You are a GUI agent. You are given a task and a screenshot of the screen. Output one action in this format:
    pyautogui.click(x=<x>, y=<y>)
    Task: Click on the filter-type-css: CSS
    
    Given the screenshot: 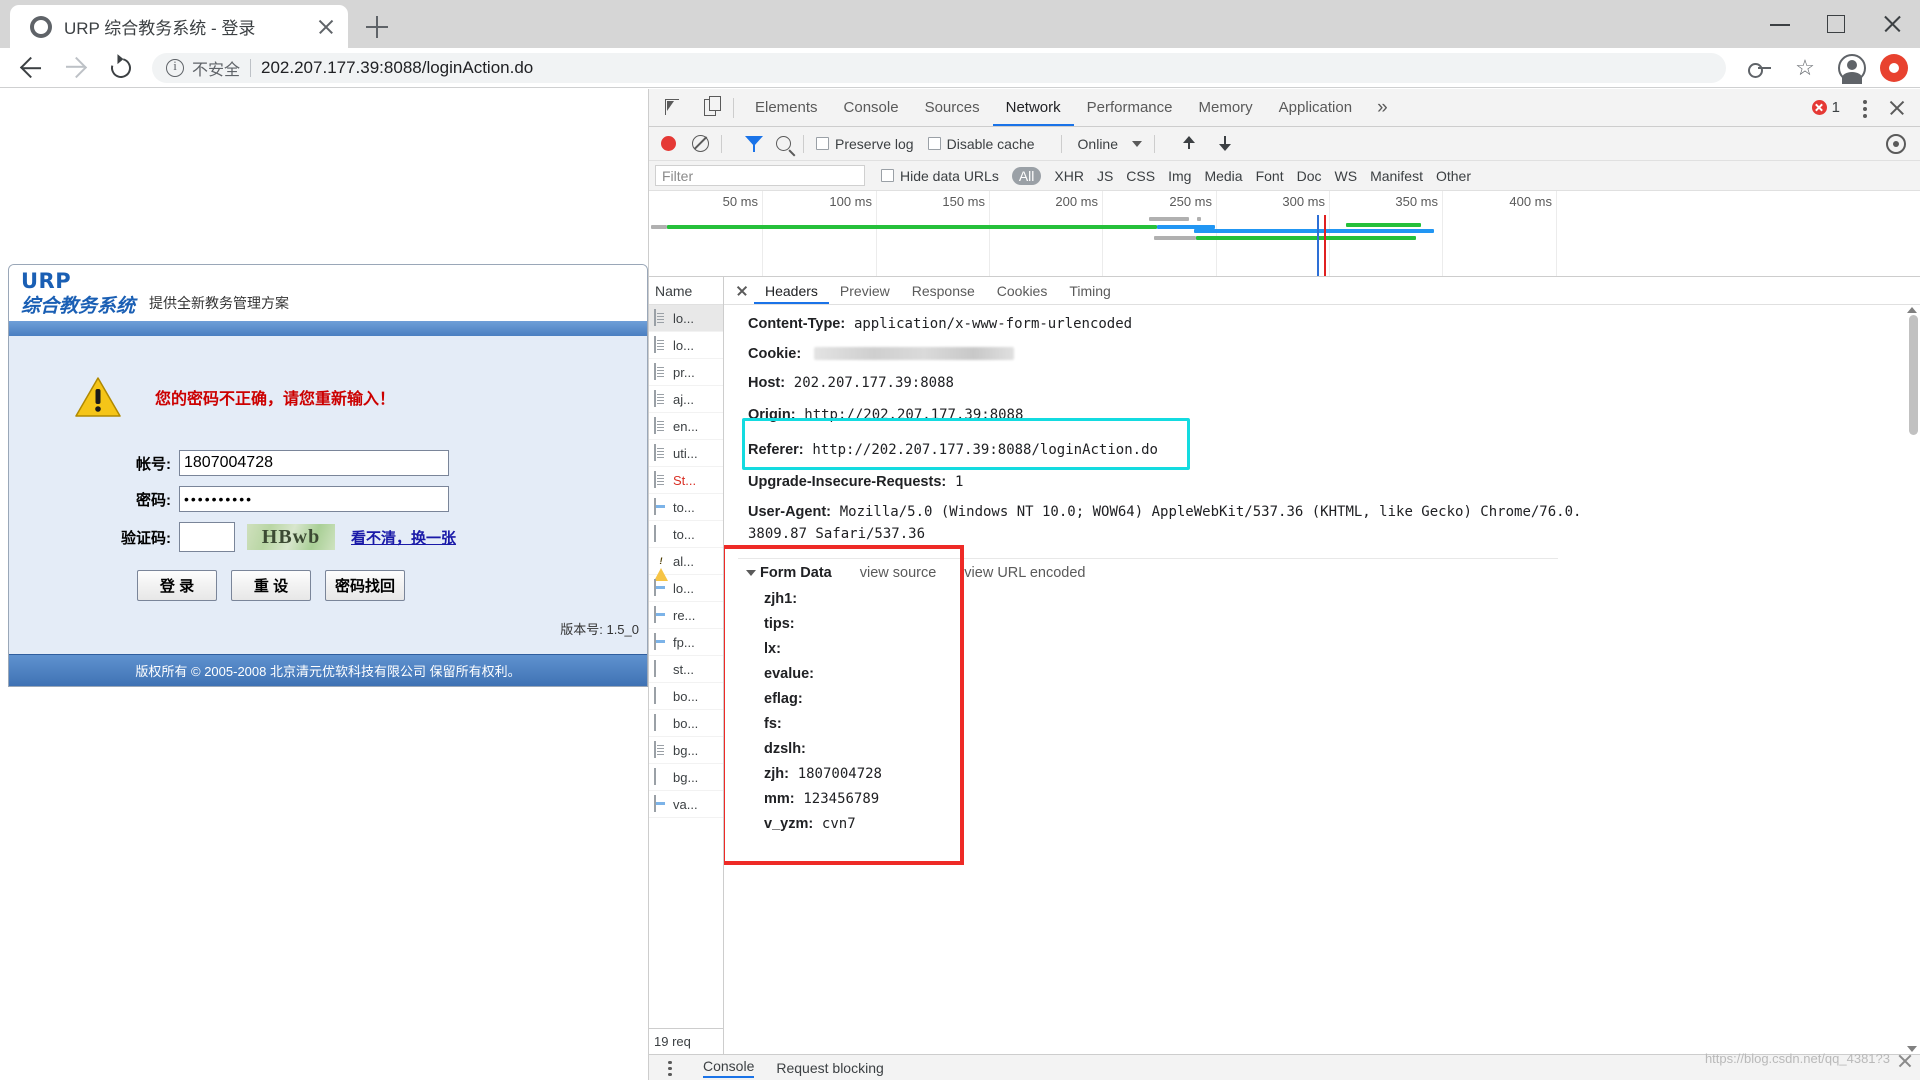 What is the action you would take?
    pyautogui.click(x=1140, y=176)
    